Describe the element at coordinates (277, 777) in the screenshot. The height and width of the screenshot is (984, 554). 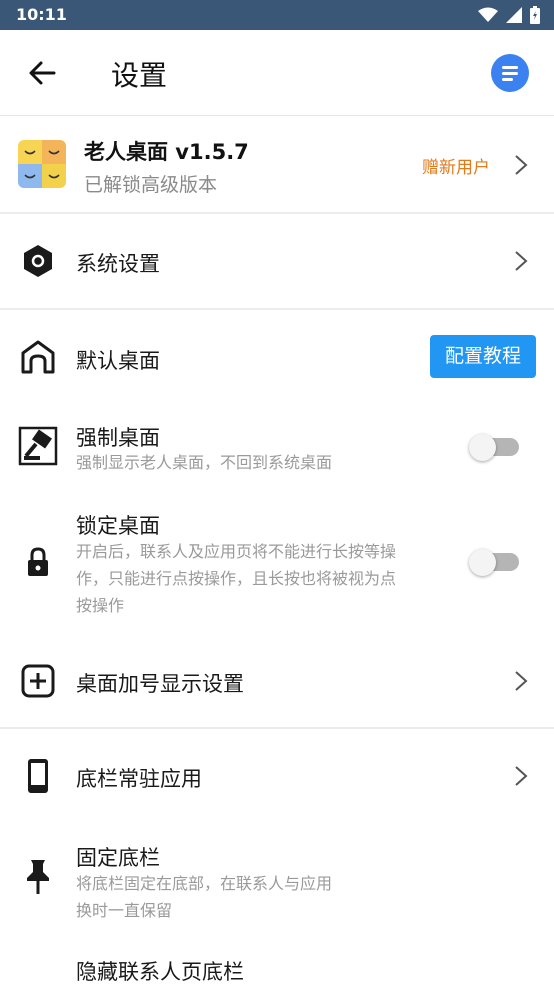
I see `dock-apps-row: 底栏常驻应用` at that location.